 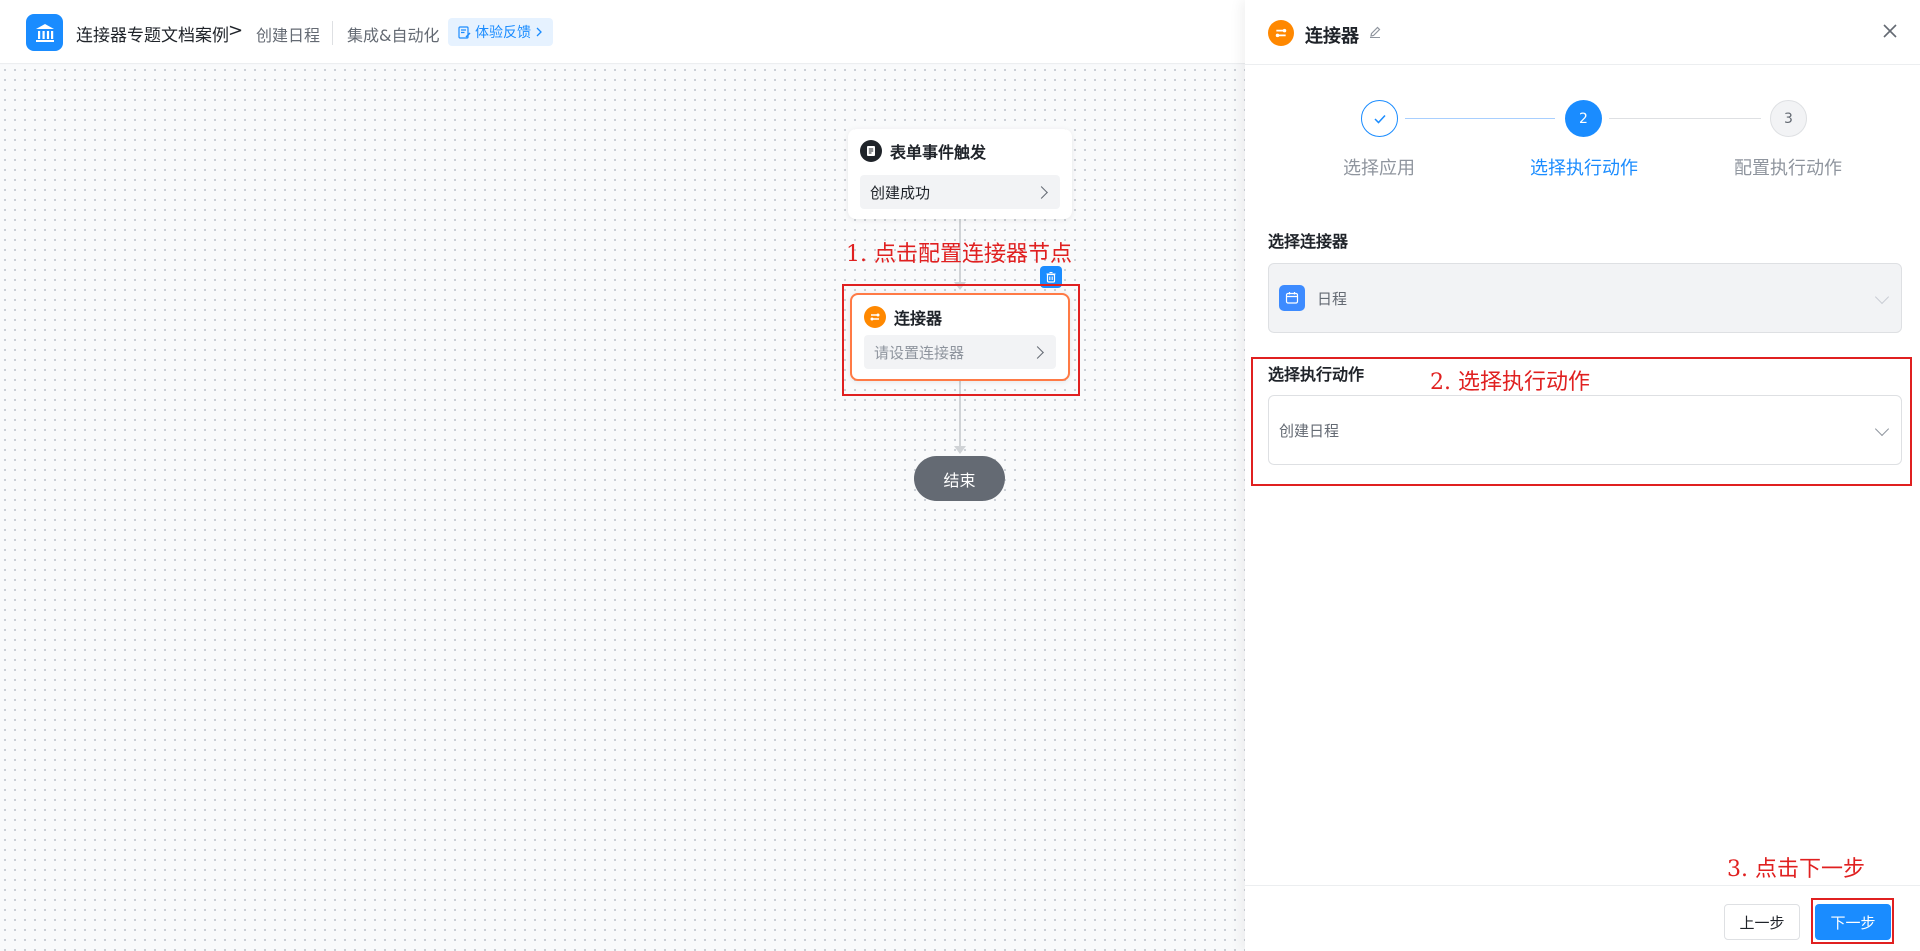 I want to click on trigger-node-value: 创建成功, so click(x=900, y=192).